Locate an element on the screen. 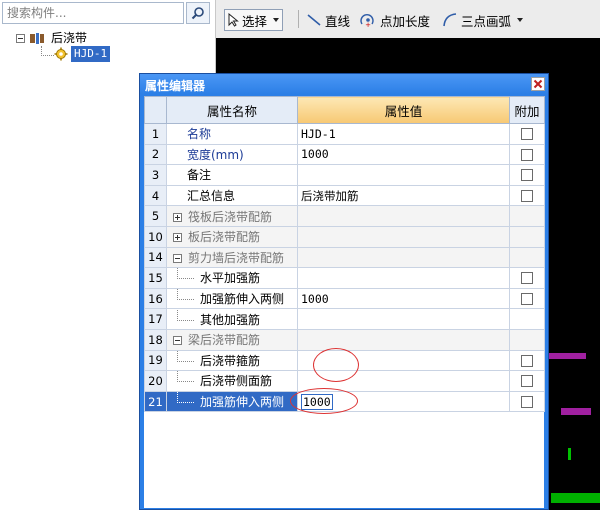 This screenshot has height=510, width=600. gear-icon is located at coordinates (61, 54).